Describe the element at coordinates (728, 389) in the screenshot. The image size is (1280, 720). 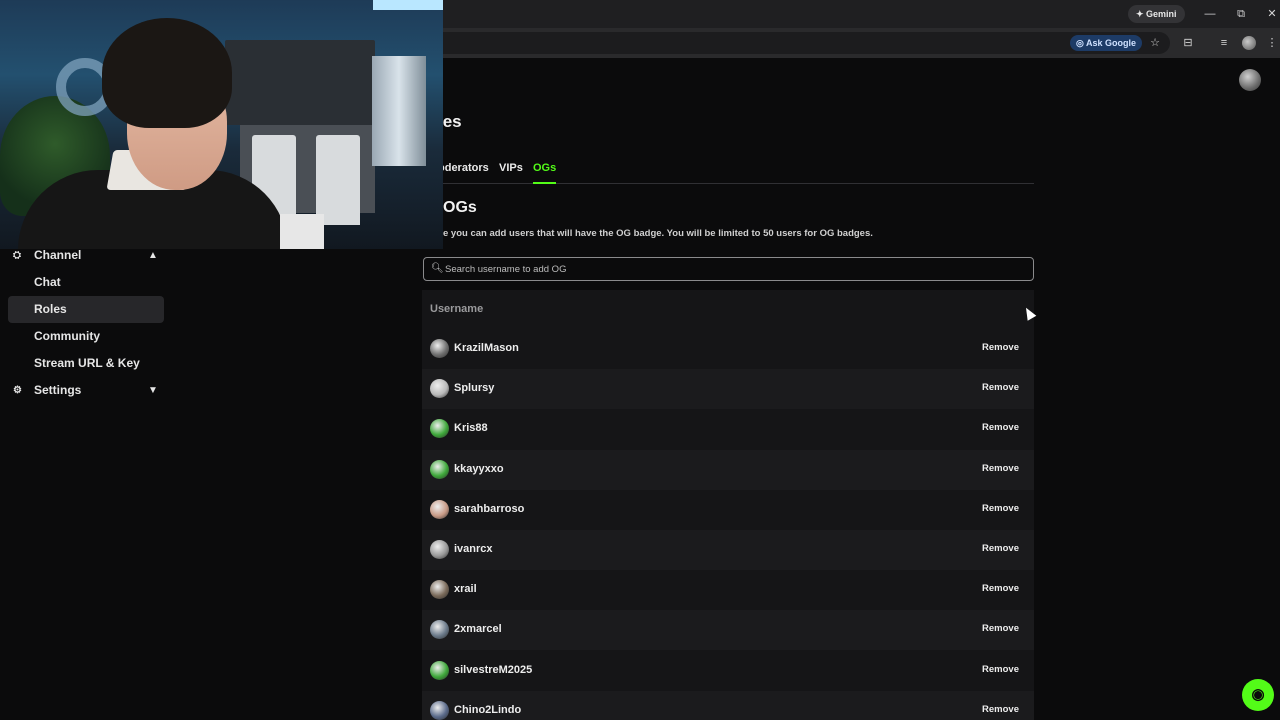
I see `table-row: Splursy Remove` at that location.